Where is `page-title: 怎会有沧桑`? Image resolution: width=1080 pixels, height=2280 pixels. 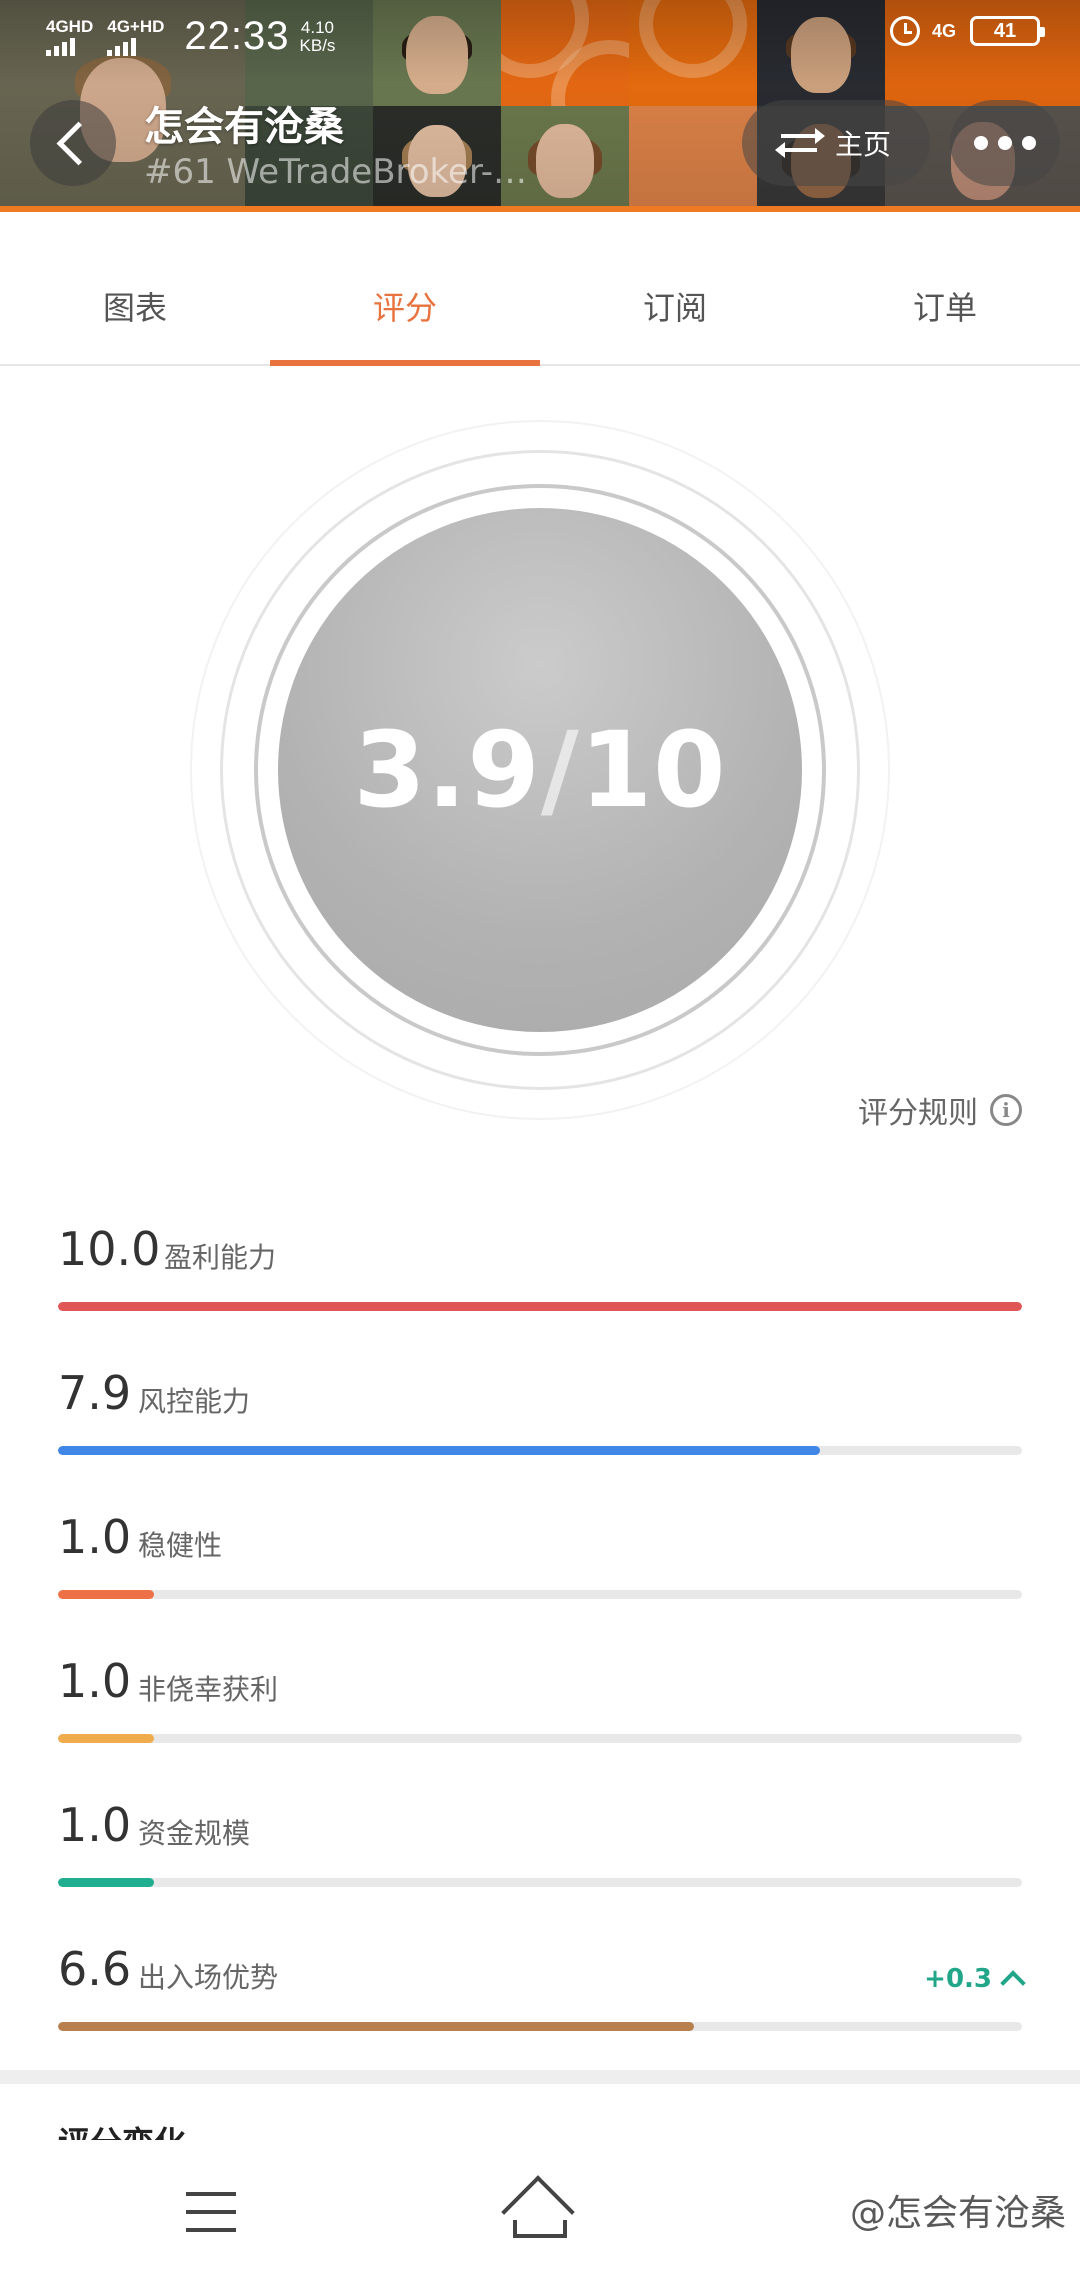 page-title: 怎会有沧桑 is located at coordinates (244, 127).